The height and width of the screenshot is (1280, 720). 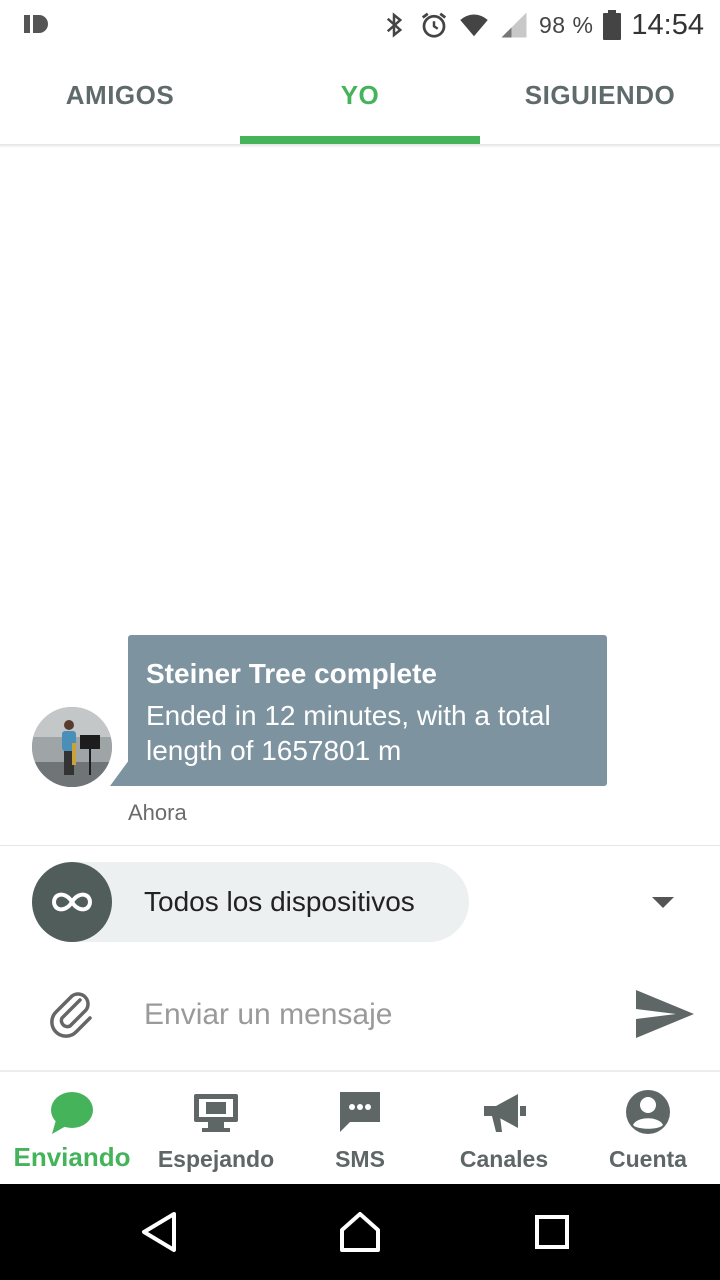 What do you see at coordinates (360, 1159) in the screenshot?
I see `nav-label: SMS` at bounding box center [360, 1159].